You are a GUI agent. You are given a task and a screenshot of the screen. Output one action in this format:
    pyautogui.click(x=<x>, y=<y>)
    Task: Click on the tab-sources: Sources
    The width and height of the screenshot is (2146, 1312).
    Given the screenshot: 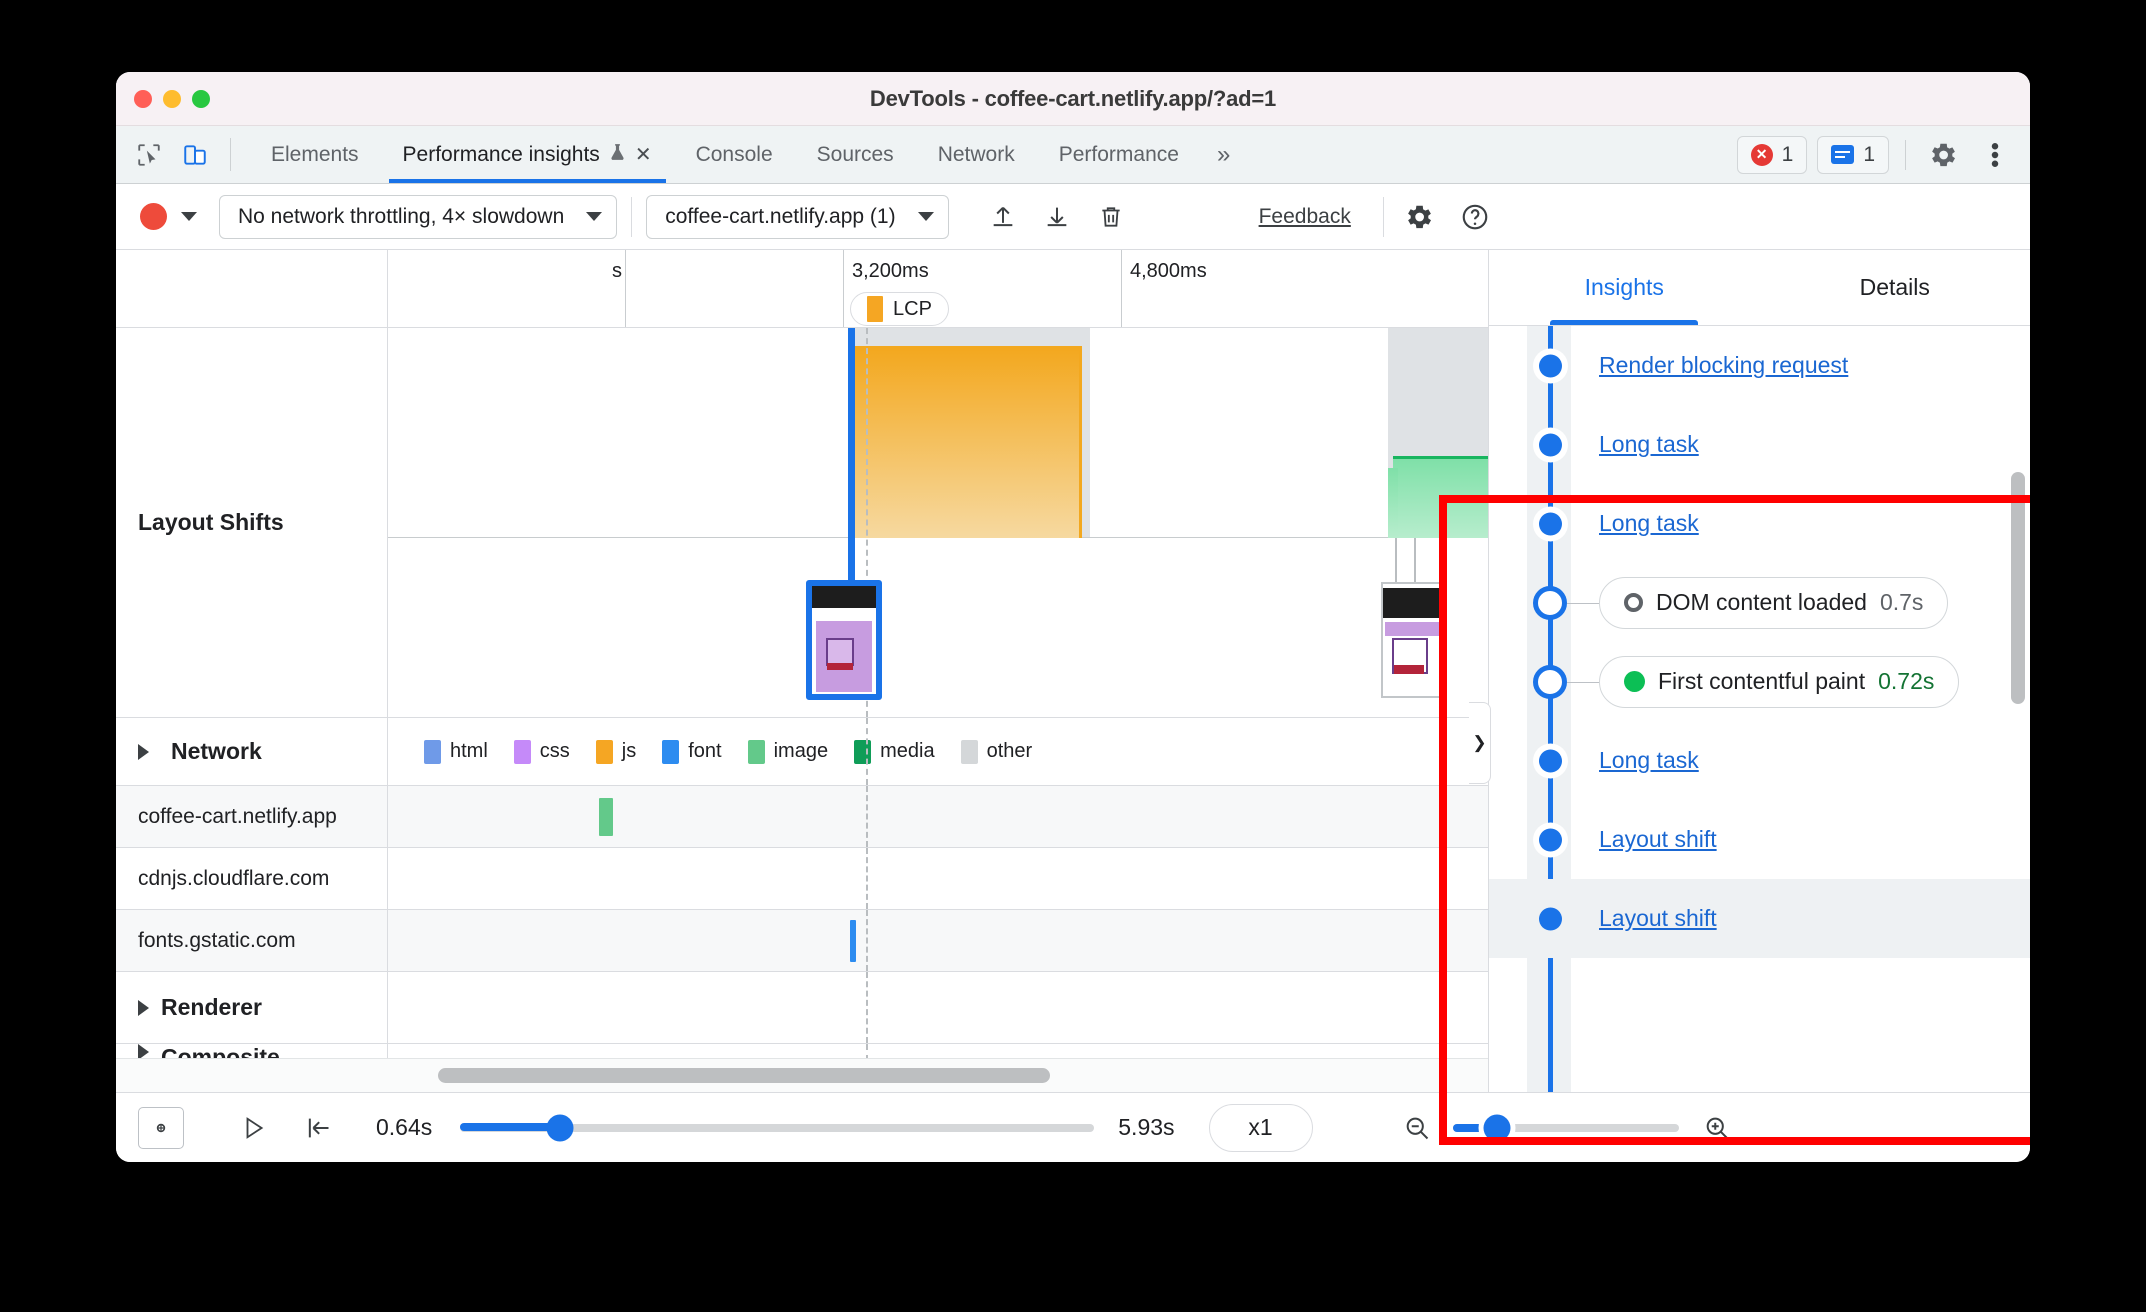 What is the action you would take?
    pyautogui.click(x=855, y=154)
    